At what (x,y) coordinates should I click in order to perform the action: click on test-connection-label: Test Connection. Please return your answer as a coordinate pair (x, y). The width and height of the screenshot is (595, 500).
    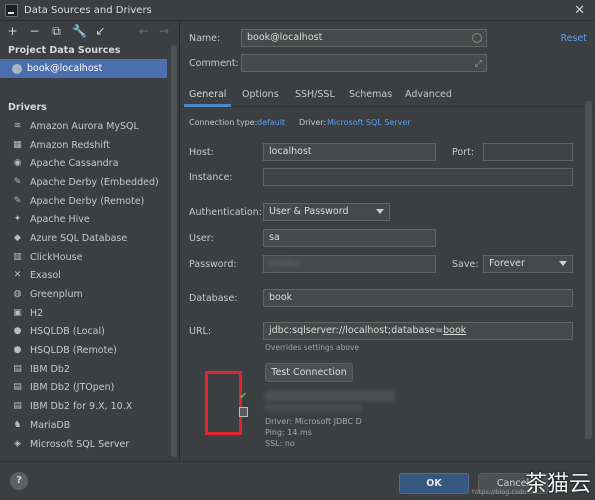
    Looking at the image, I should click on (309, 372).